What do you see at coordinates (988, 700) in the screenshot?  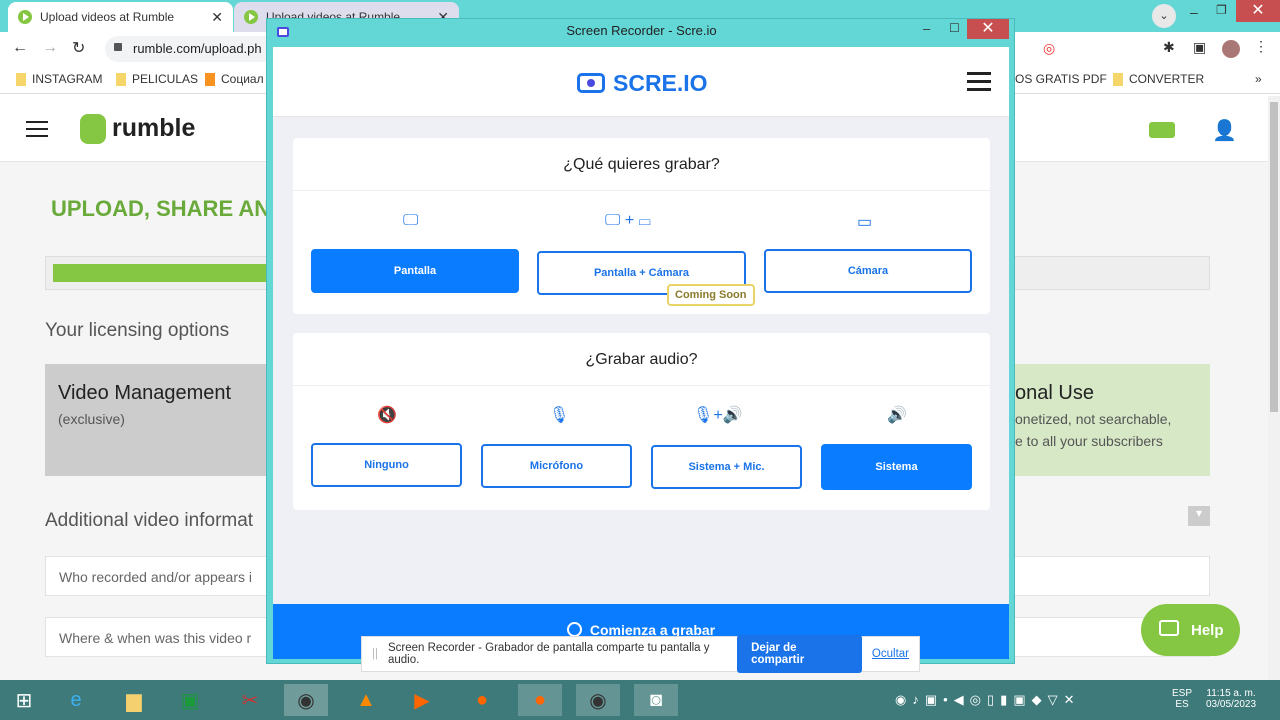 I see `system-tray-icons: ◉♪▣•◀◎▯▮▣◆▽✕` at bounding box center [988, 700].